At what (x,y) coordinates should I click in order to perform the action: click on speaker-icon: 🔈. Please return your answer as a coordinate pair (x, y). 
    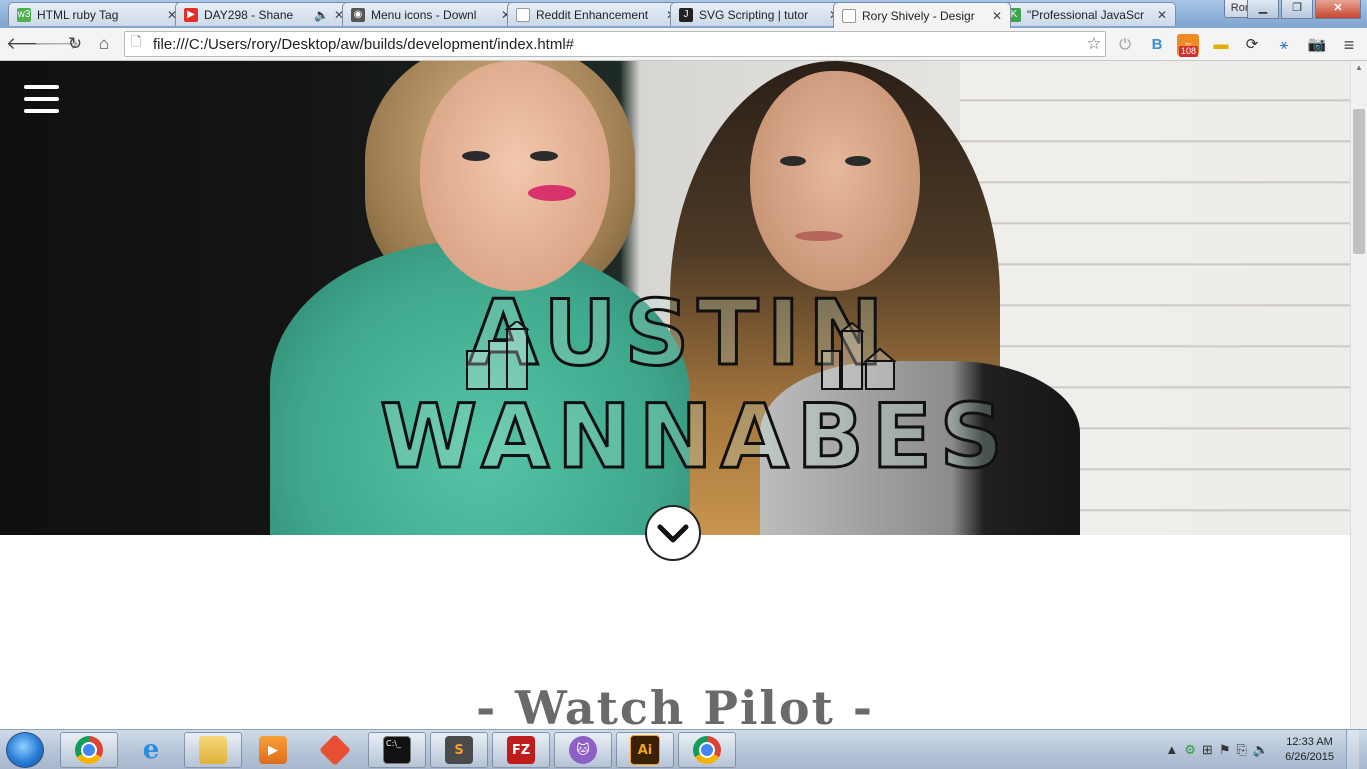
    Looking at the image, I should click on (322, 15).